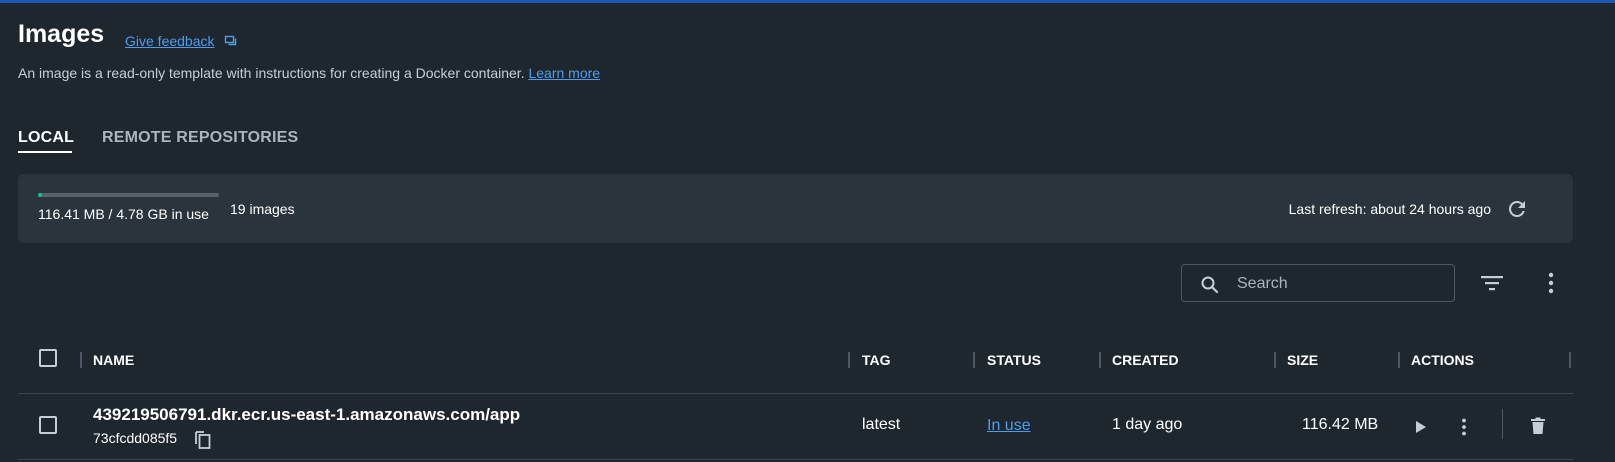 This screenshot has height=462, width=1615. Describe the element at coordinates (1342, 284) in the screenshot. I see `search-input` at that location.